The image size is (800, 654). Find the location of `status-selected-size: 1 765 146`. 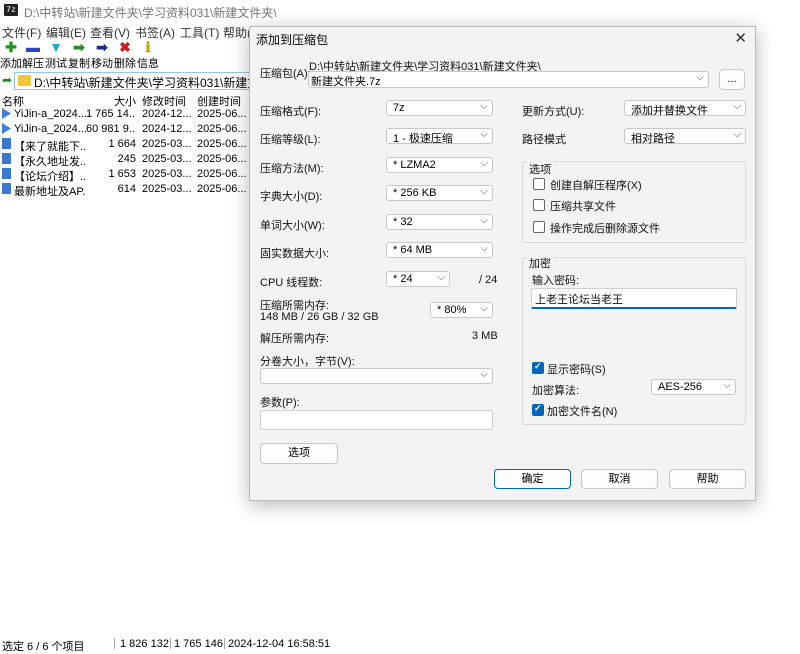

status-selected-size: 1 765 146 is located at coordinates (198, 644).